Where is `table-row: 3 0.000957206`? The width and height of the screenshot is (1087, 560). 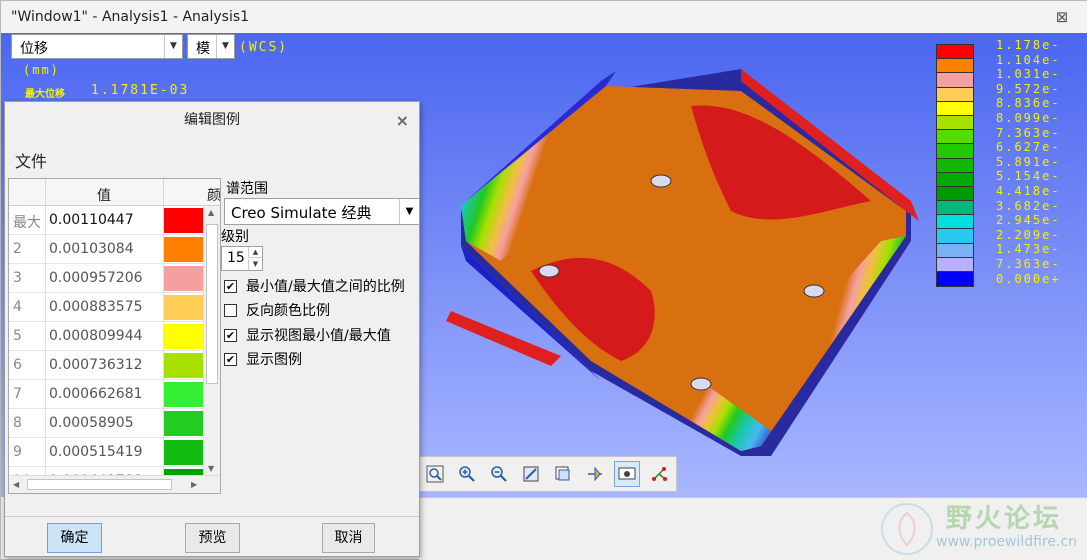
table-row: 3 0.000957206 is located at coordinates (106, 278).